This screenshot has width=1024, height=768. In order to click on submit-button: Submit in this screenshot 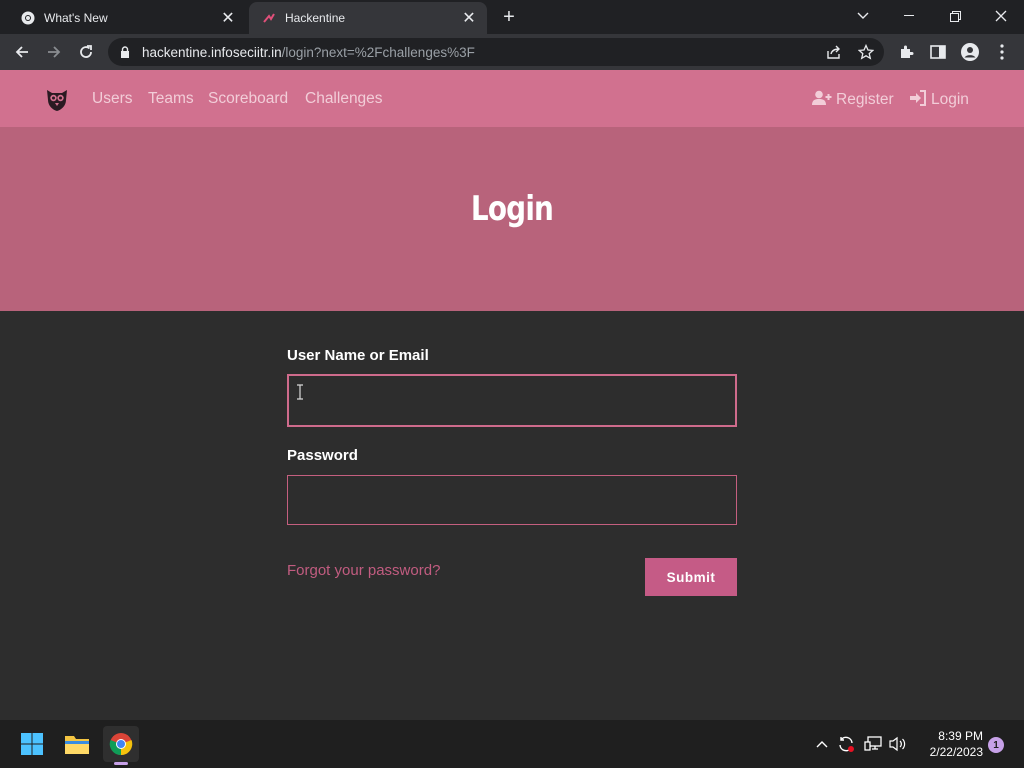, I will do `click(691, 577)`.